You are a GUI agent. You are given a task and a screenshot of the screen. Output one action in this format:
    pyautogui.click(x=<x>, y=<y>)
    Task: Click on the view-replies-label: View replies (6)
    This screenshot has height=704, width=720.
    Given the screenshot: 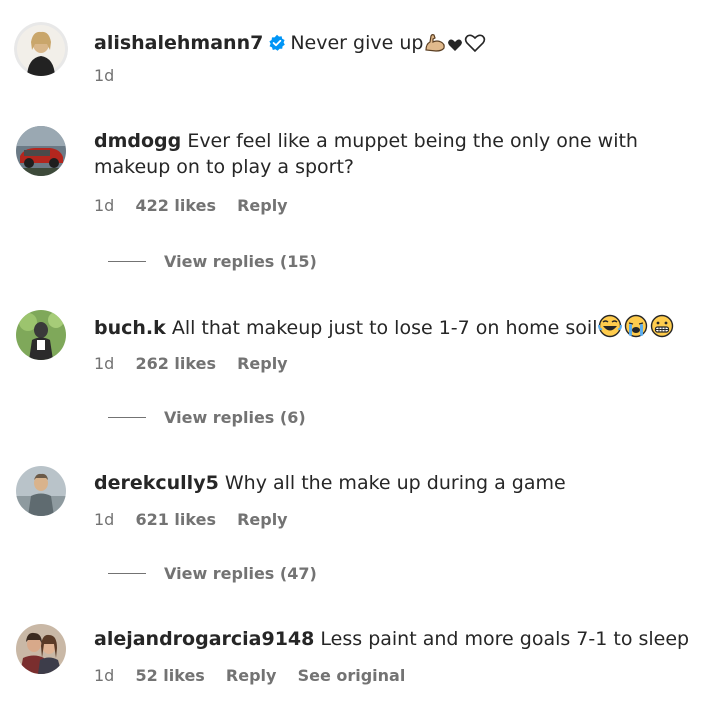 What is the action you would take?
    pyautogui.click(x=235, y=417)
    